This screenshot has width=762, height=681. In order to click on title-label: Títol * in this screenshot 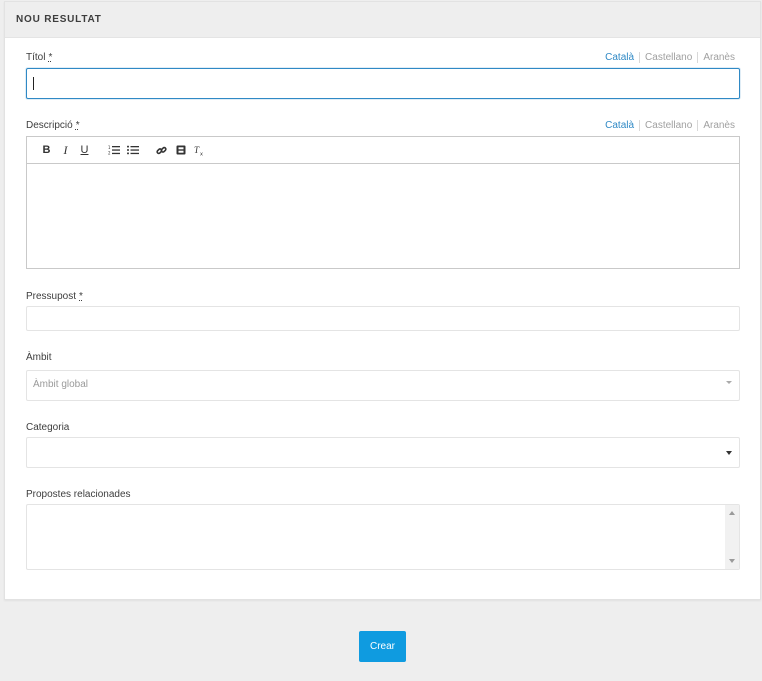, I will do `click(39, 57)`.